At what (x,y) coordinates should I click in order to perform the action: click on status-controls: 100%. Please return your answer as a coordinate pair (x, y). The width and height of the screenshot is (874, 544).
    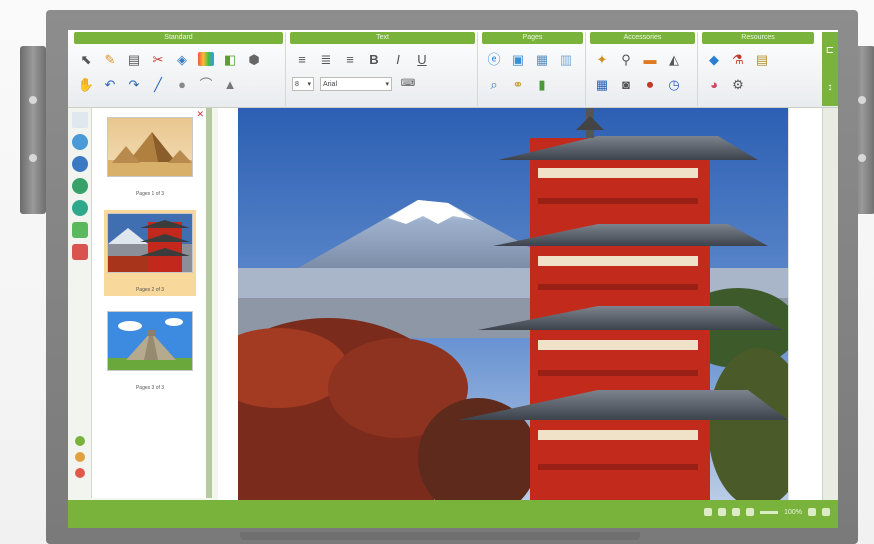
    Looking at the image, I should click on (767, 512).